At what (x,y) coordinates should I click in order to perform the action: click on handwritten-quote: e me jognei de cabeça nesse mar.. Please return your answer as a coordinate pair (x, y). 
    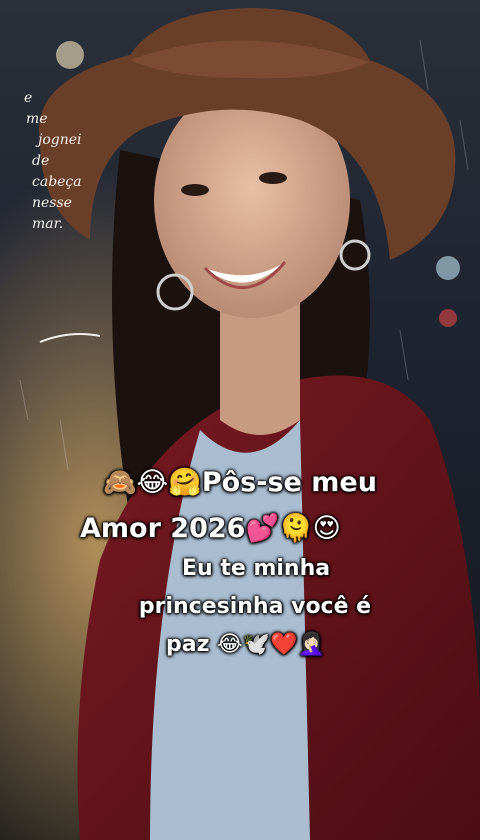
    Looking at the image, I should click on (73, 161).